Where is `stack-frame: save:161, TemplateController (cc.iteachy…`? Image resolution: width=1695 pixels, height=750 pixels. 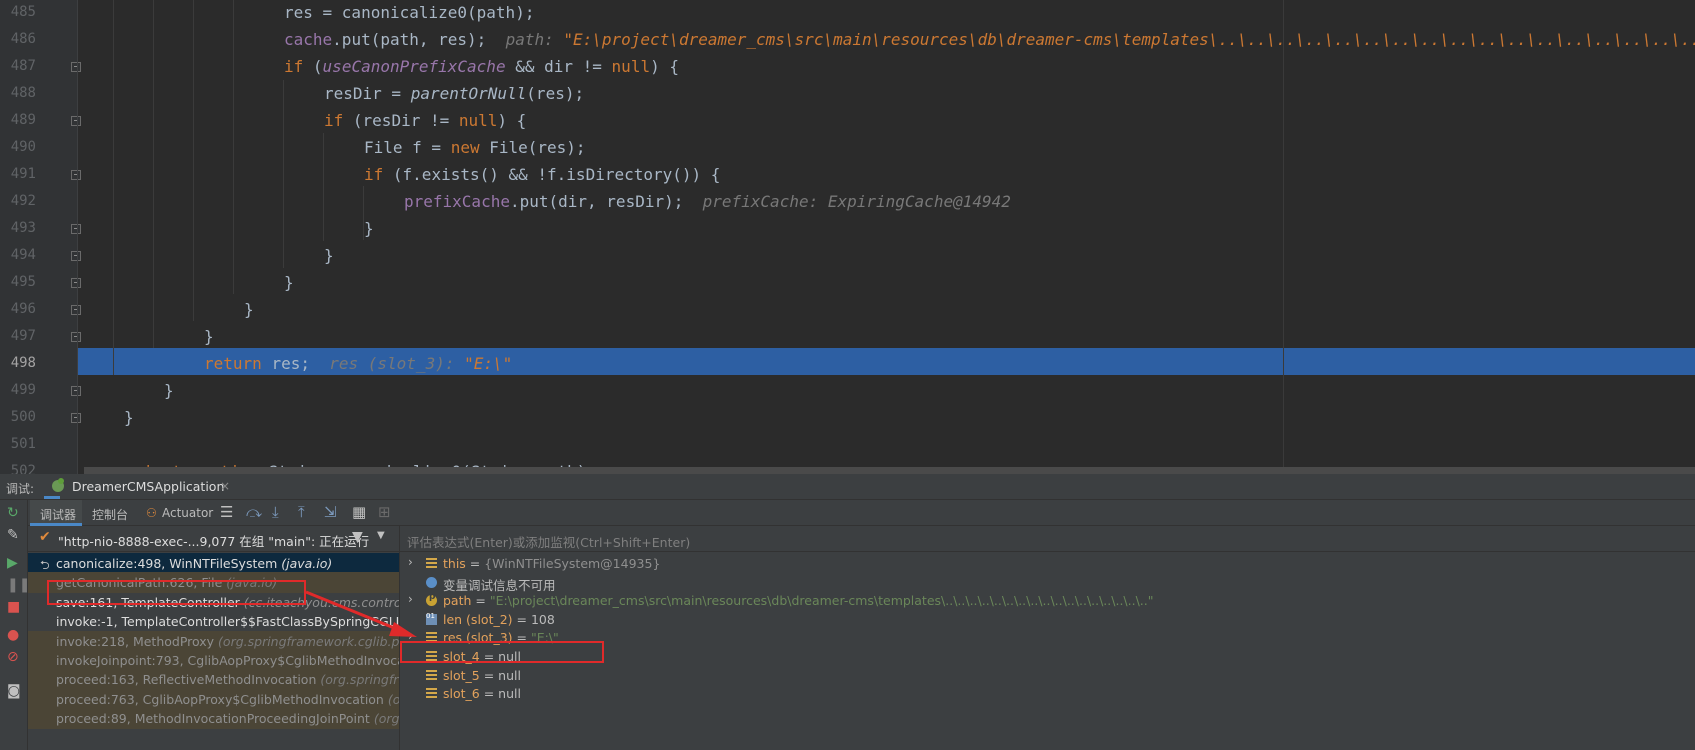 stack-frame: save:161, TemplateController (cc.iteachy… is located at coordinates (213, 602).